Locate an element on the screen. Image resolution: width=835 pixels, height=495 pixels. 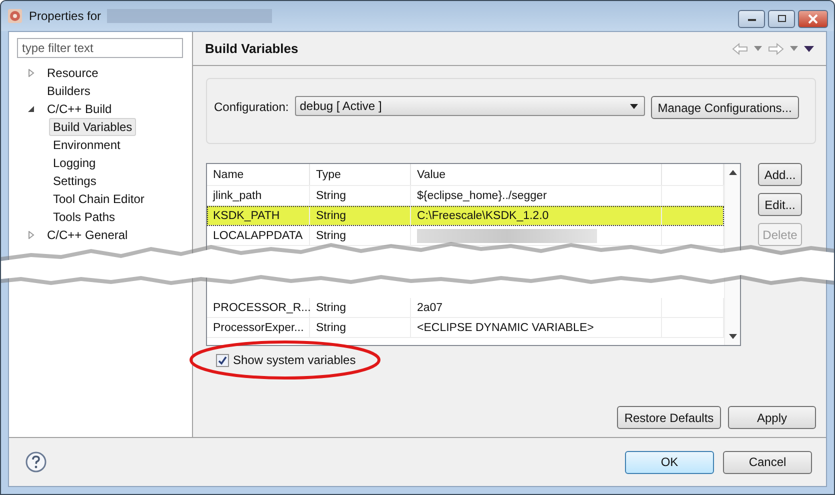
page-title: Build Variables is located at coordinates (251, 48).